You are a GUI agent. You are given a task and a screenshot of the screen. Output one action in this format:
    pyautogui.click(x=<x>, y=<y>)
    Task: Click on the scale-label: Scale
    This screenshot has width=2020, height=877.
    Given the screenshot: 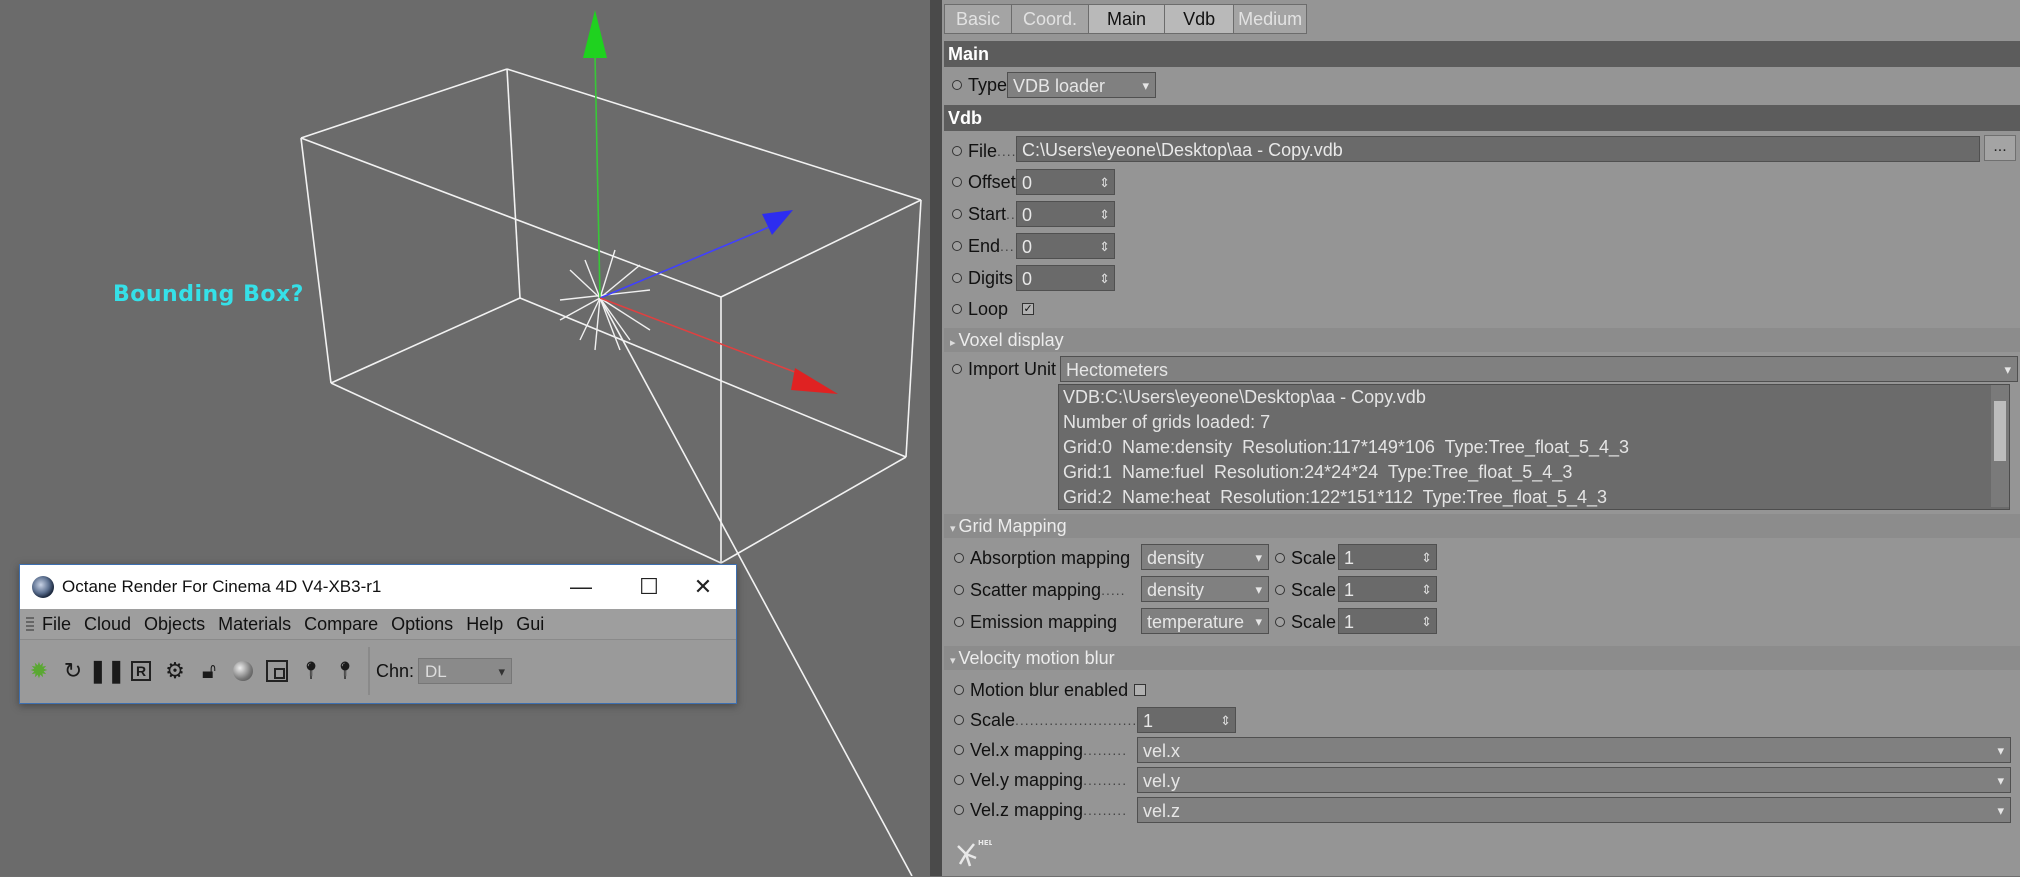 What is the action you would take?
    pyautogui.click(x=1314, y=589)
    